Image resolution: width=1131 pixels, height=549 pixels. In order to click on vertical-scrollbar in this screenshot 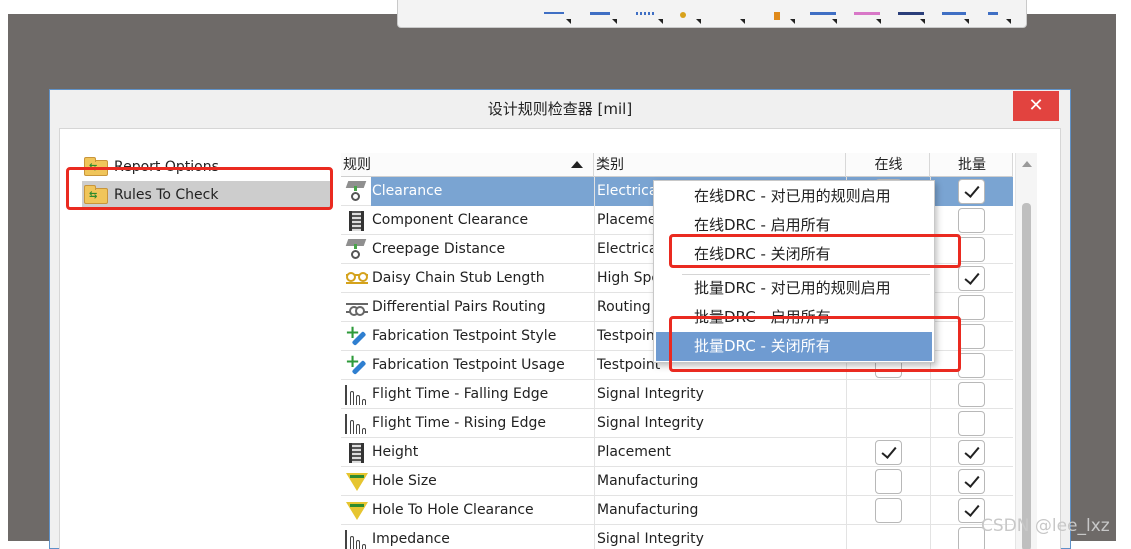, I will do `click(1026, 351)`.